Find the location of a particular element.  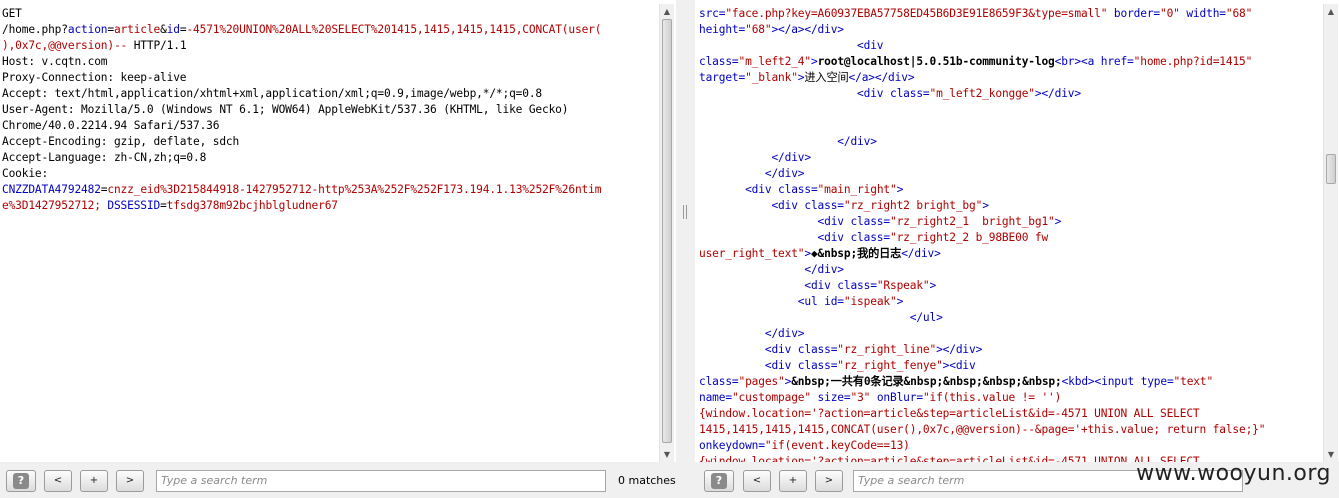

code-token: target= is located at coordinates (722, 77).